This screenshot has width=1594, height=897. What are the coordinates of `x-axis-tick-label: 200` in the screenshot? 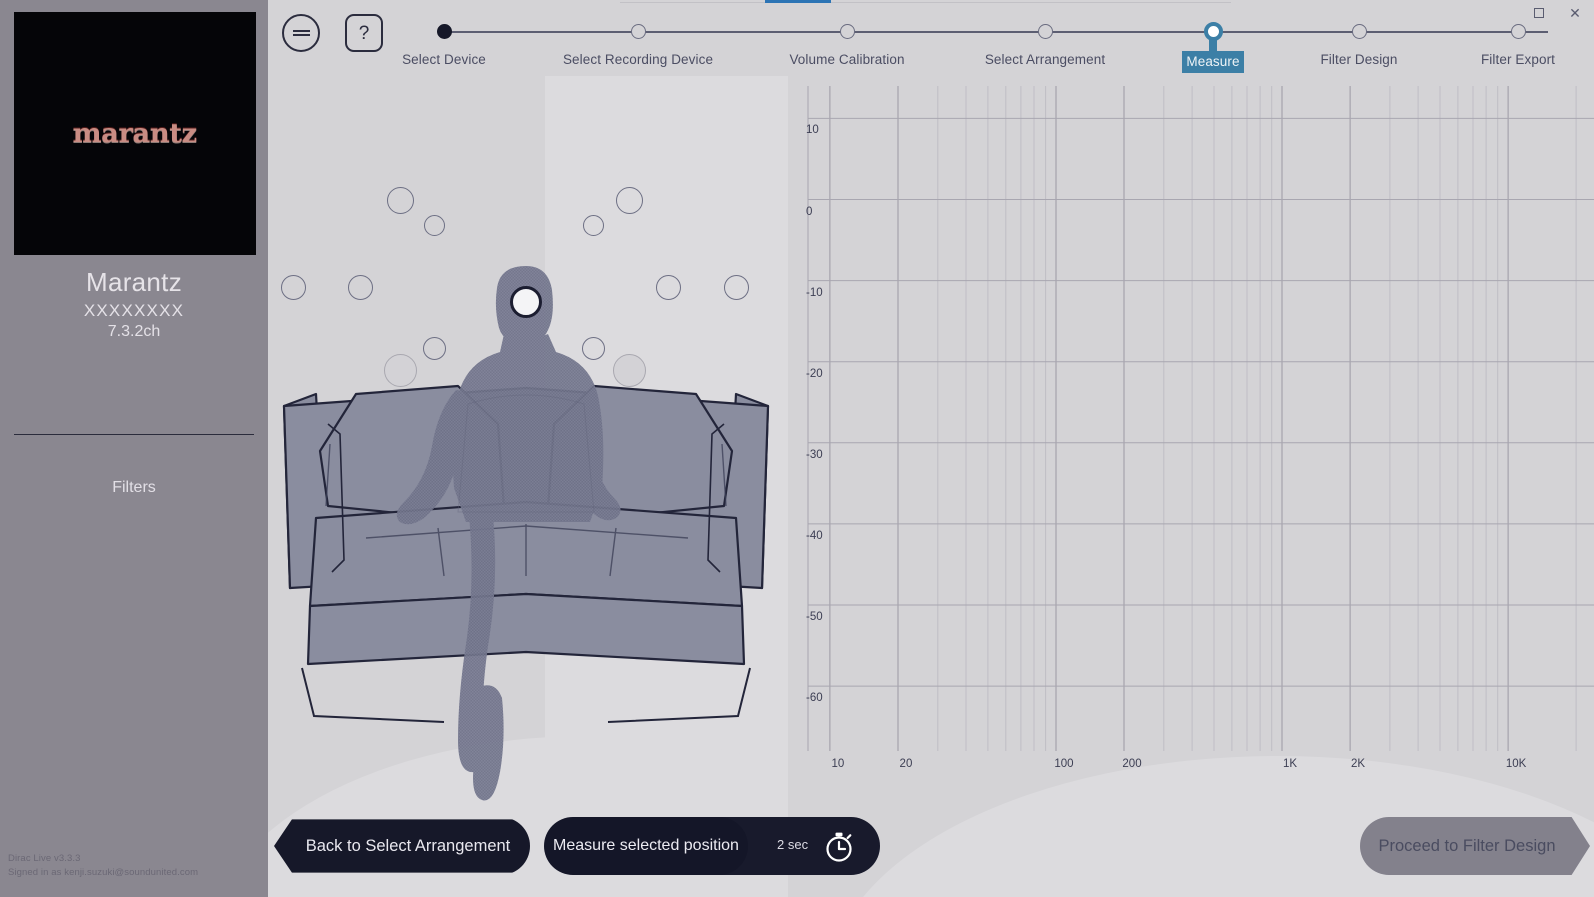 It's located at (1132, 764).